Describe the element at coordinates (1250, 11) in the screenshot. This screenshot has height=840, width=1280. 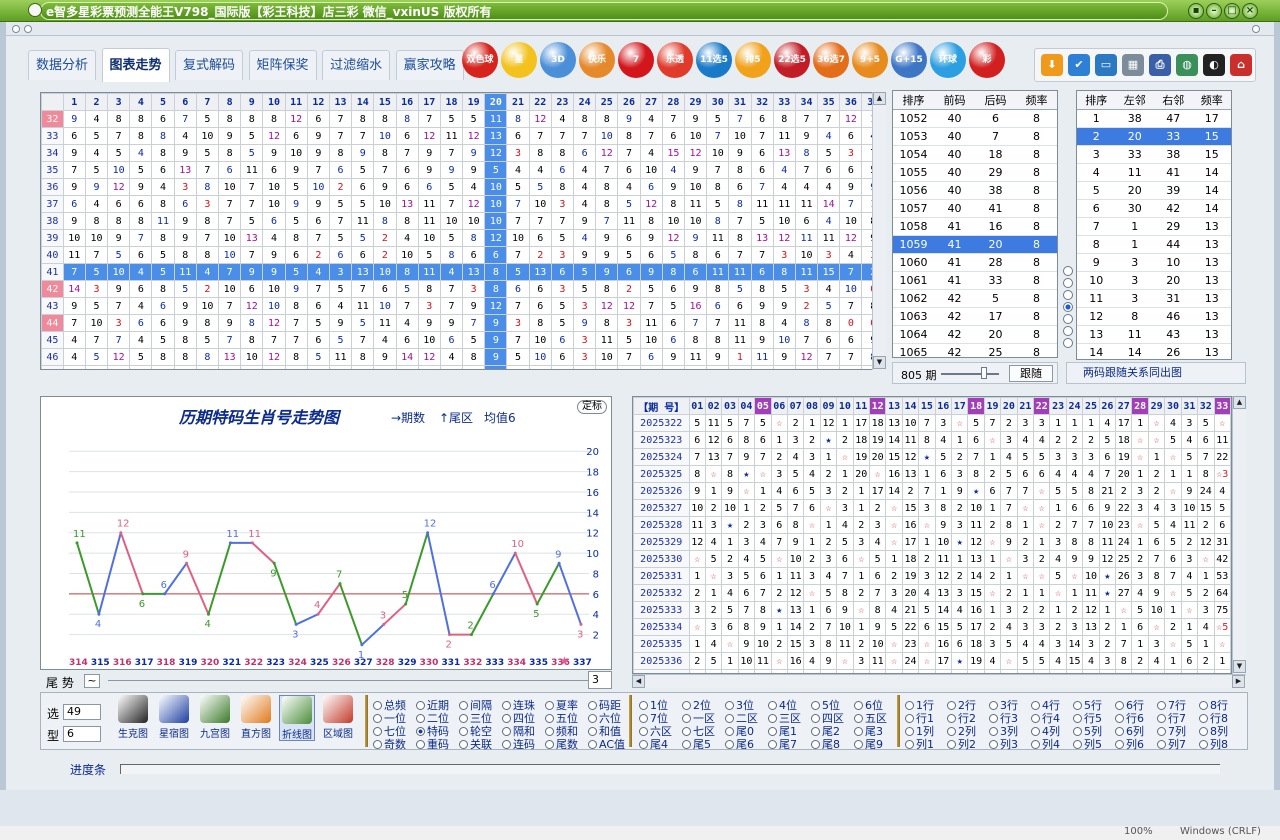
I see `close-button: ×` at that location.